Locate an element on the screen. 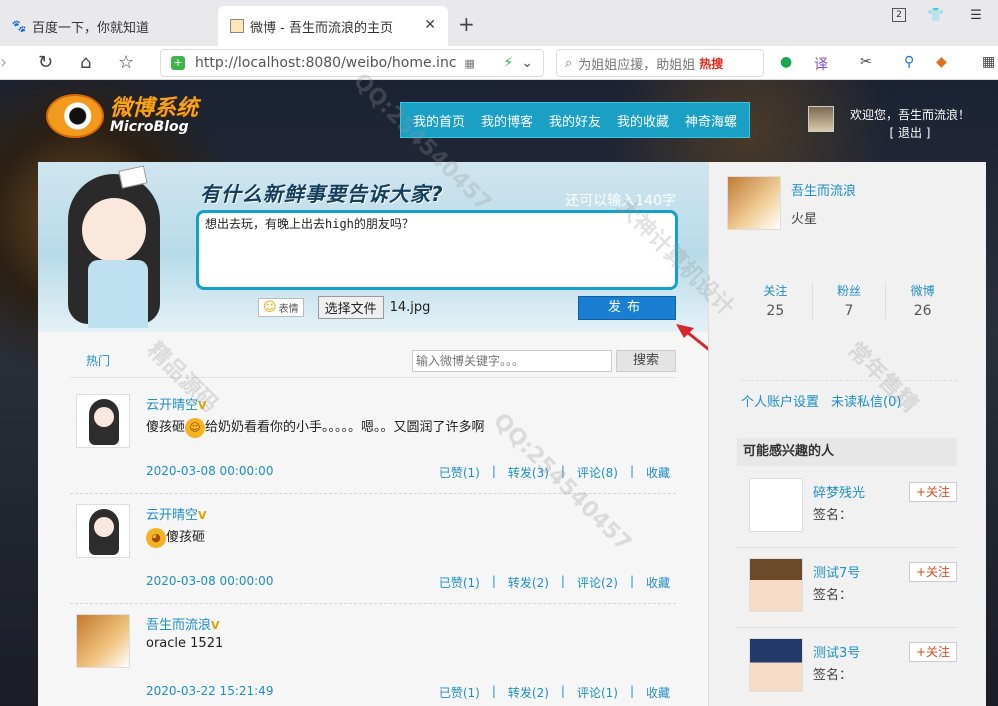 The image size is (998, 706). post-author: 吾生而流浪V is located at coordinates (183, 623).